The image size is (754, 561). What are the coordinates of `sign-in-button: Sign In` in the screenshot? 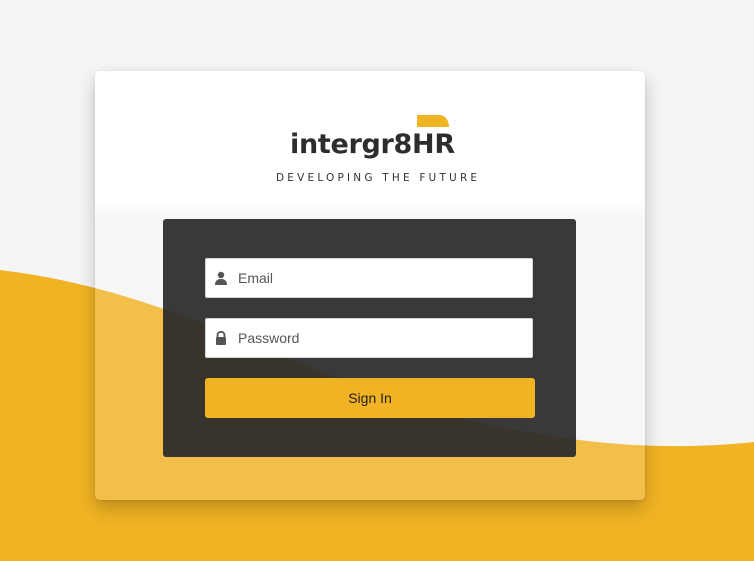 It's located at (370, 398).